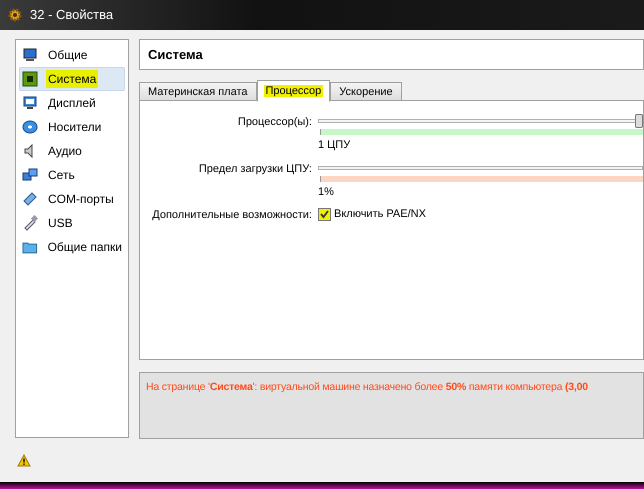 The width and height of the screenshot is (644, 489). What do you see at coordinates (275, 122) in the screenshot?
I see `setting-label: Процессор(ы):` at bounding box center [275, 122].